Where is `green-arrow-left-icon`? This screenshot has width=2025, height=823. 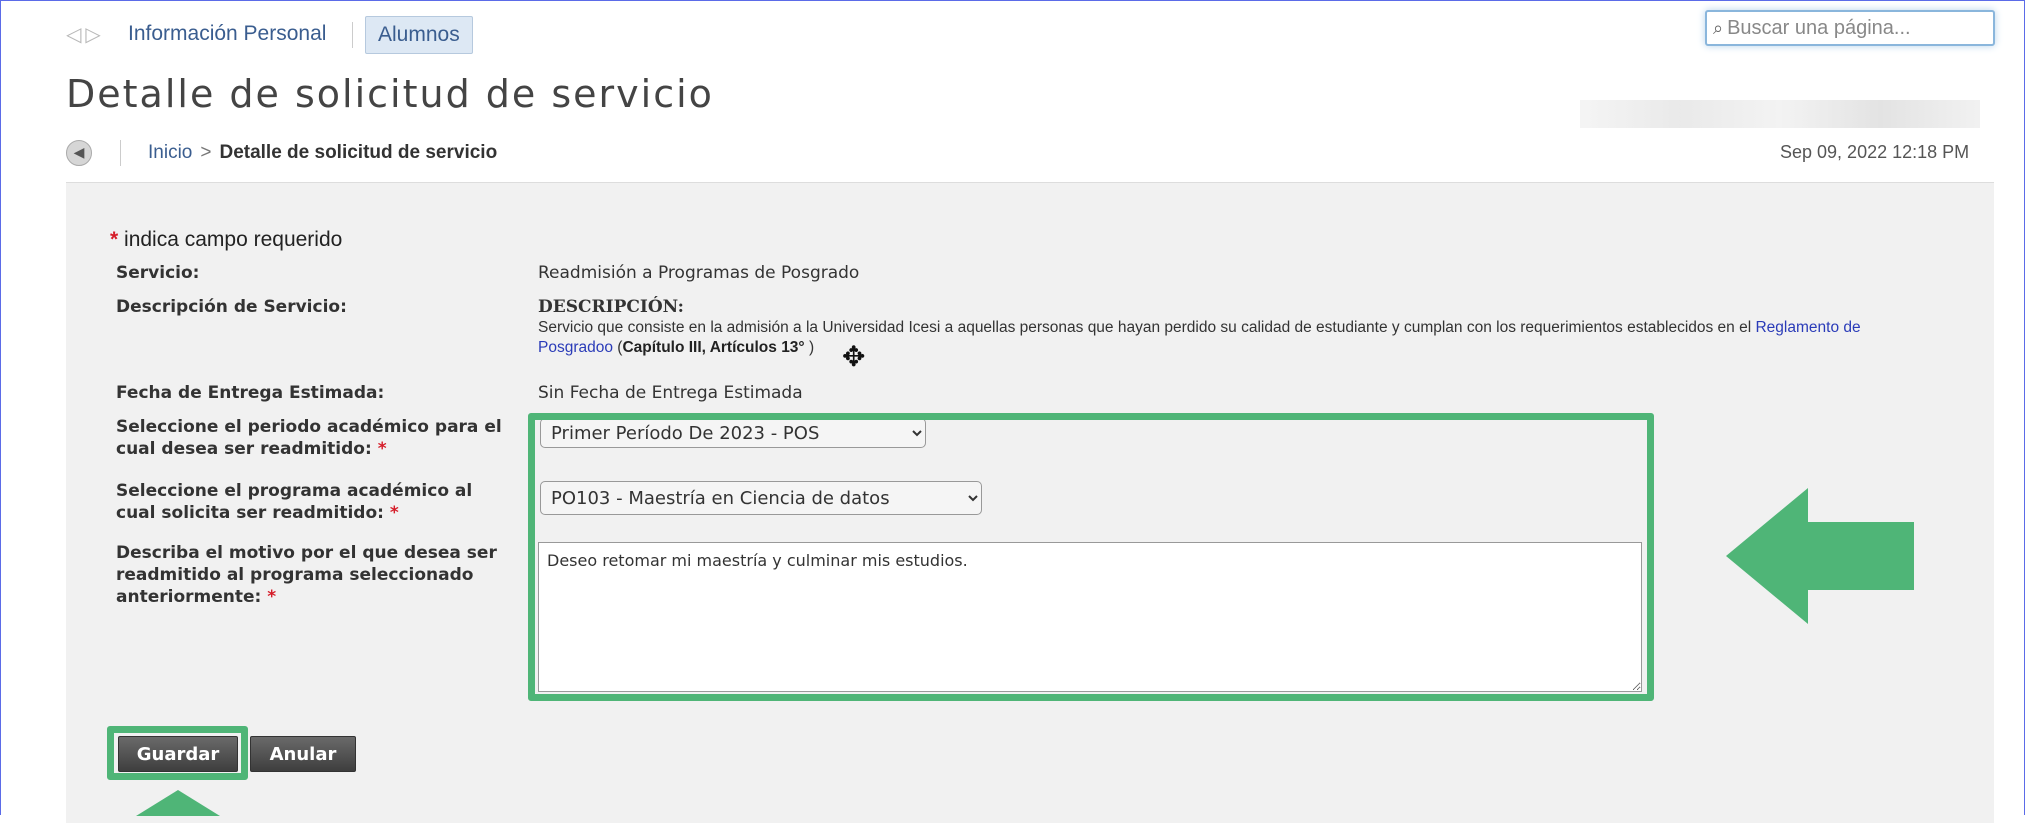
green-arrow-left-icon is located at coordinates (1820, 556).